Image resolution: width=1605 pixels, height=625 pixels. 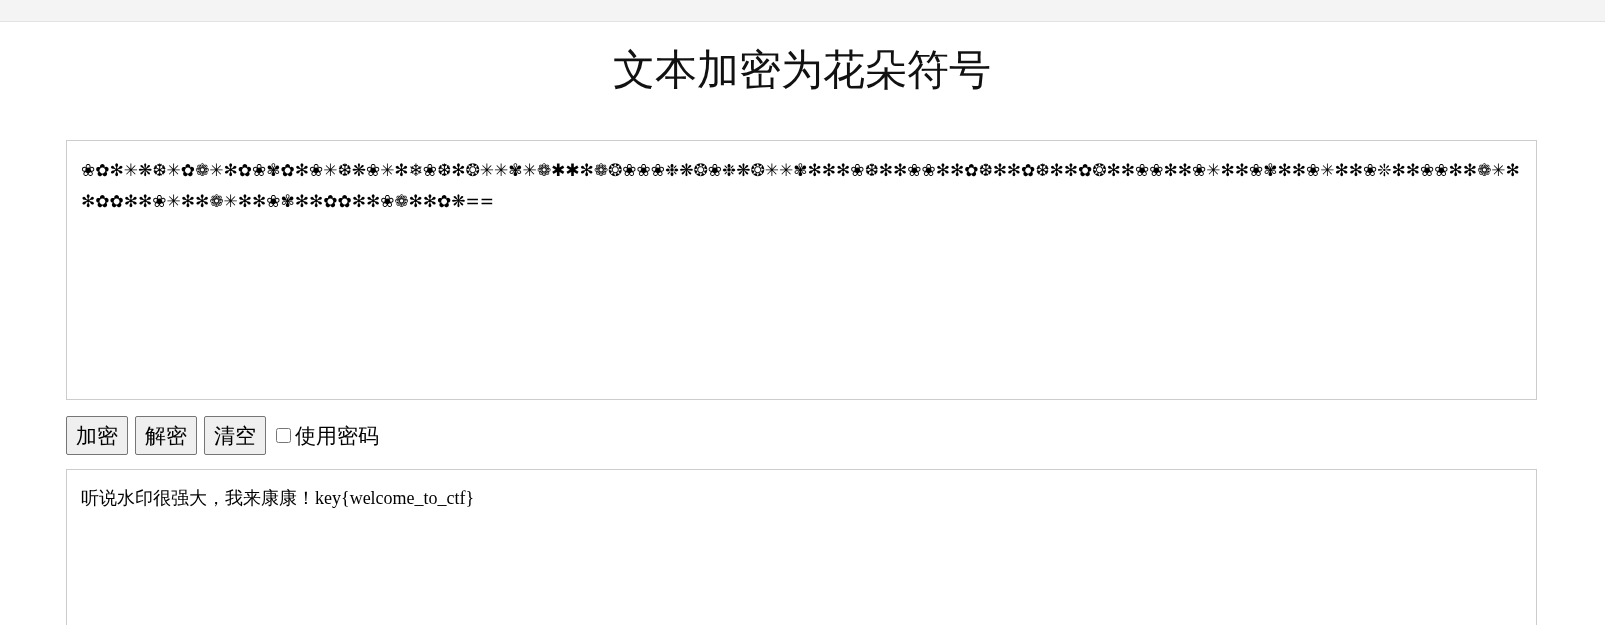 I want to click on action-button: 清空, so click(x=235, y=435).